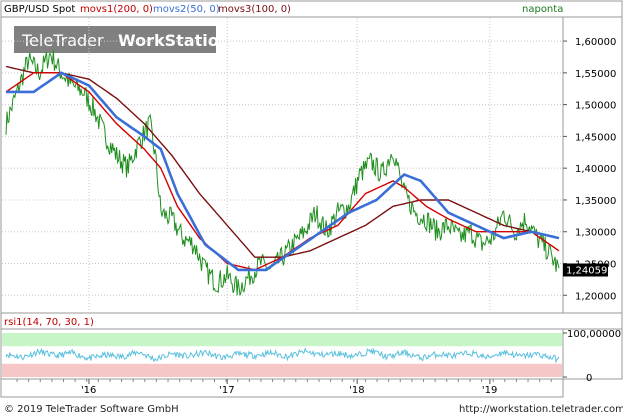  I want to click on timeframe-label: naponta, so click(542, 9).